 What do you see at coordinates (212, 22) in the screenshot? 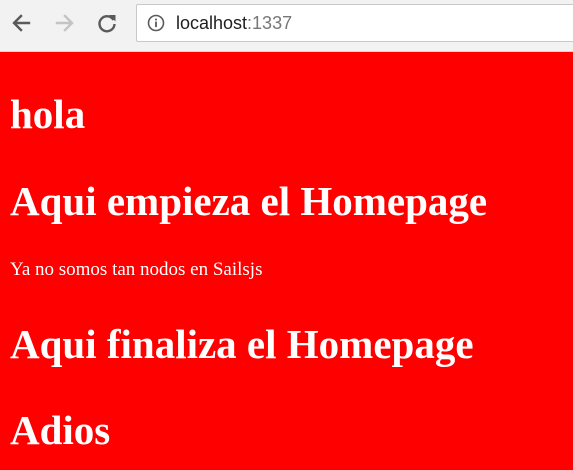
I see `url-host: localhost` at bounding box center [212, 22].